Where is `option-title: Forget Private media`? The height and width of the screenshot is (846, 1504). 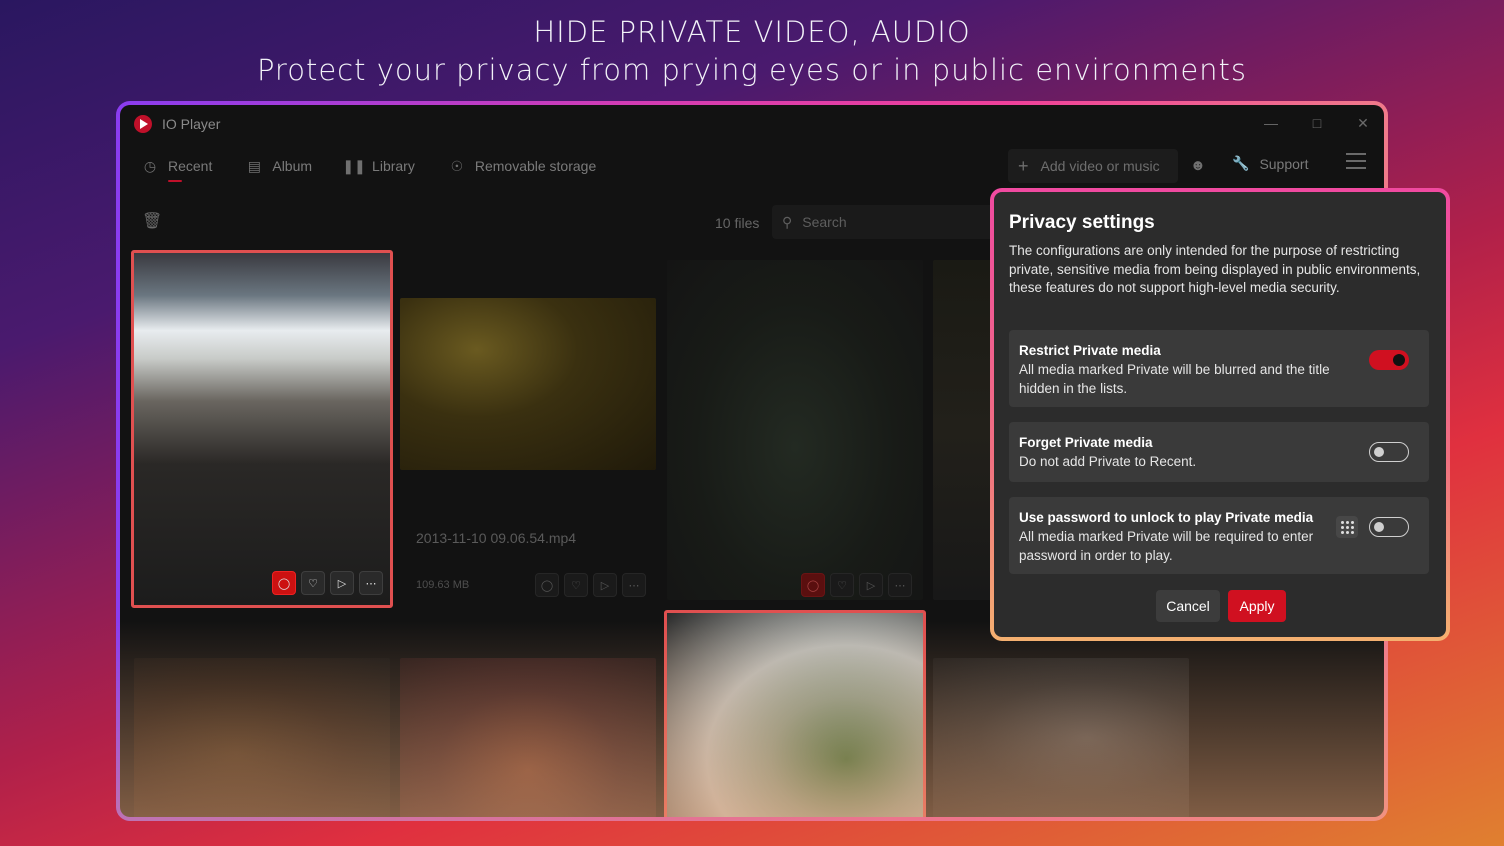
option-title: Forget Private media is located at coordinates (1086, 442).